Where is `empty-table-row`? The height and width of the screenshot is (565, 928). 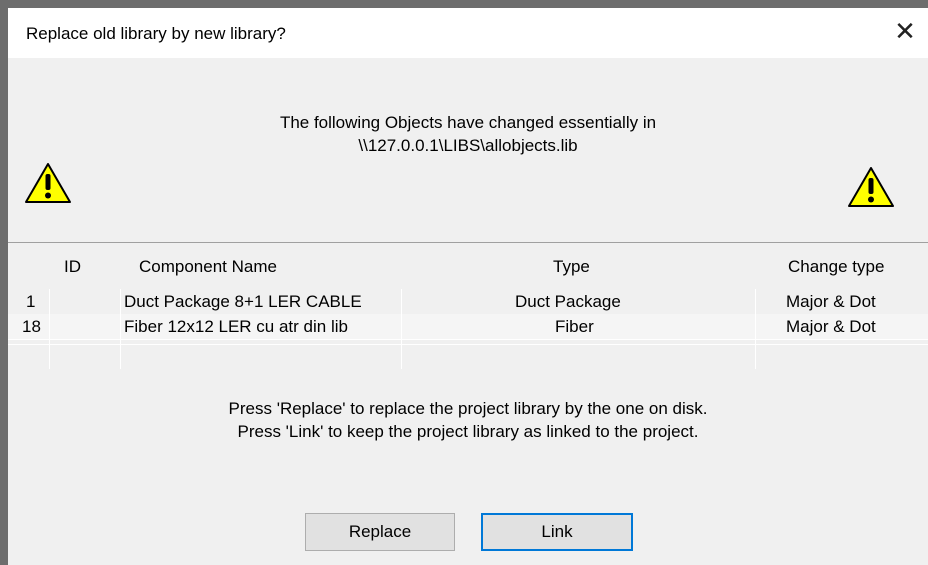
empty-table-row is located at coordinates (468, 351).